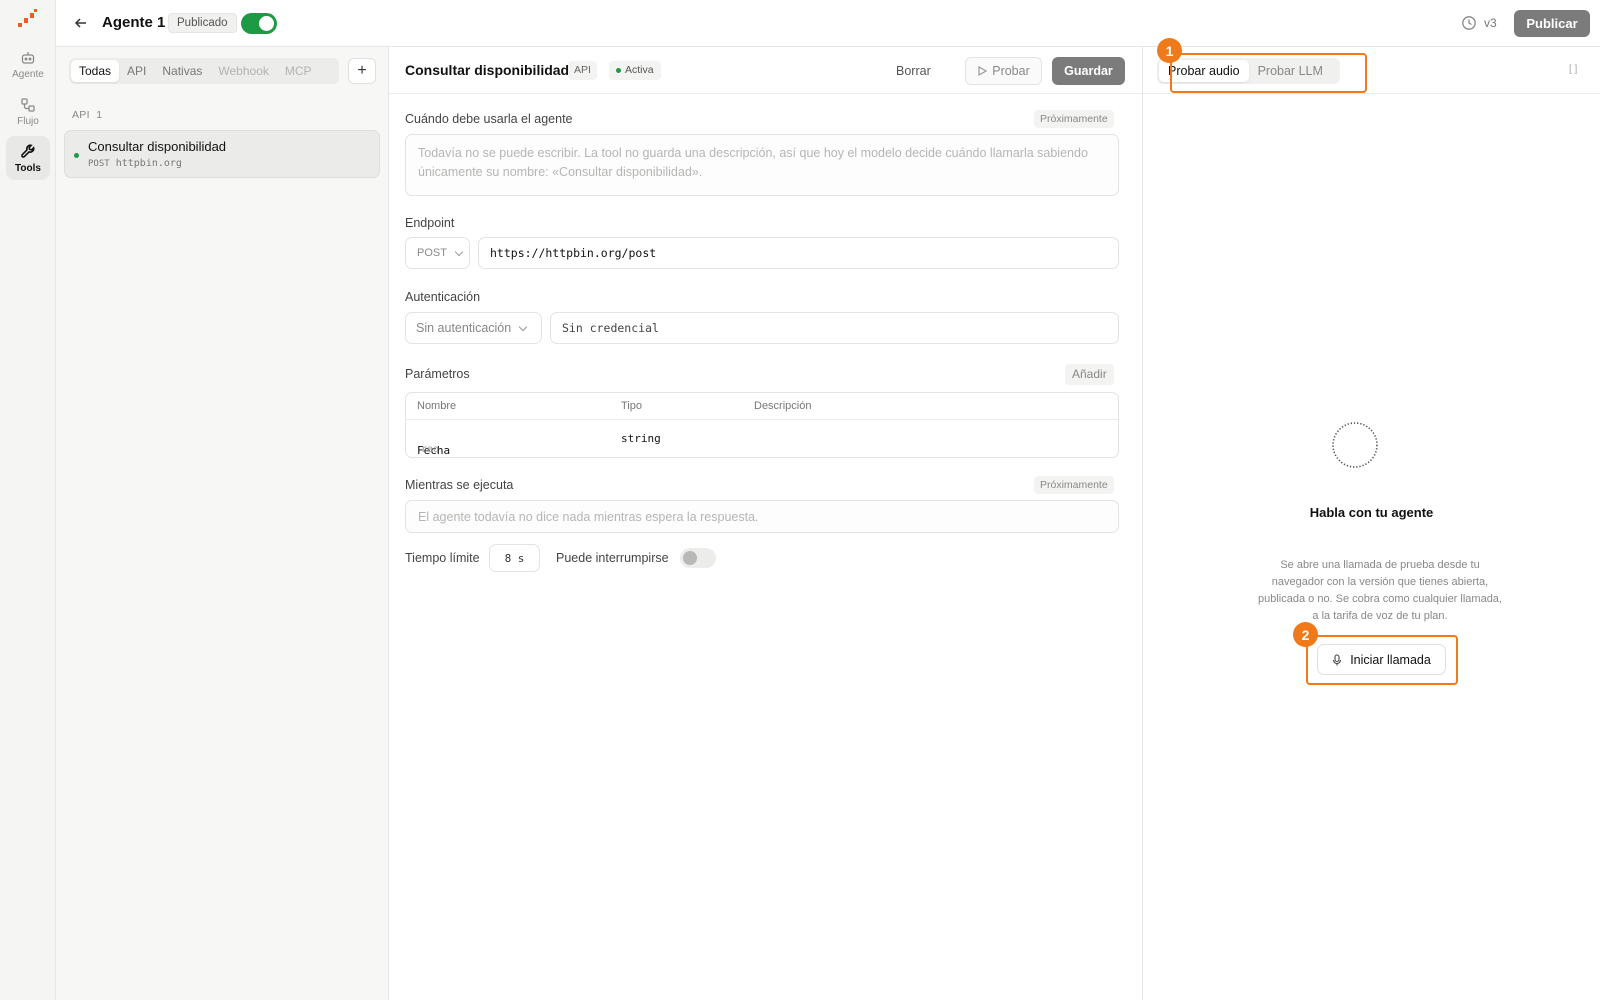 The image size is (1600, 1000). Describe the element at coordinates (828, 23) in the screenshot. I see `top-bar: Agente 1 Publicado v3 Publicar` at that location.